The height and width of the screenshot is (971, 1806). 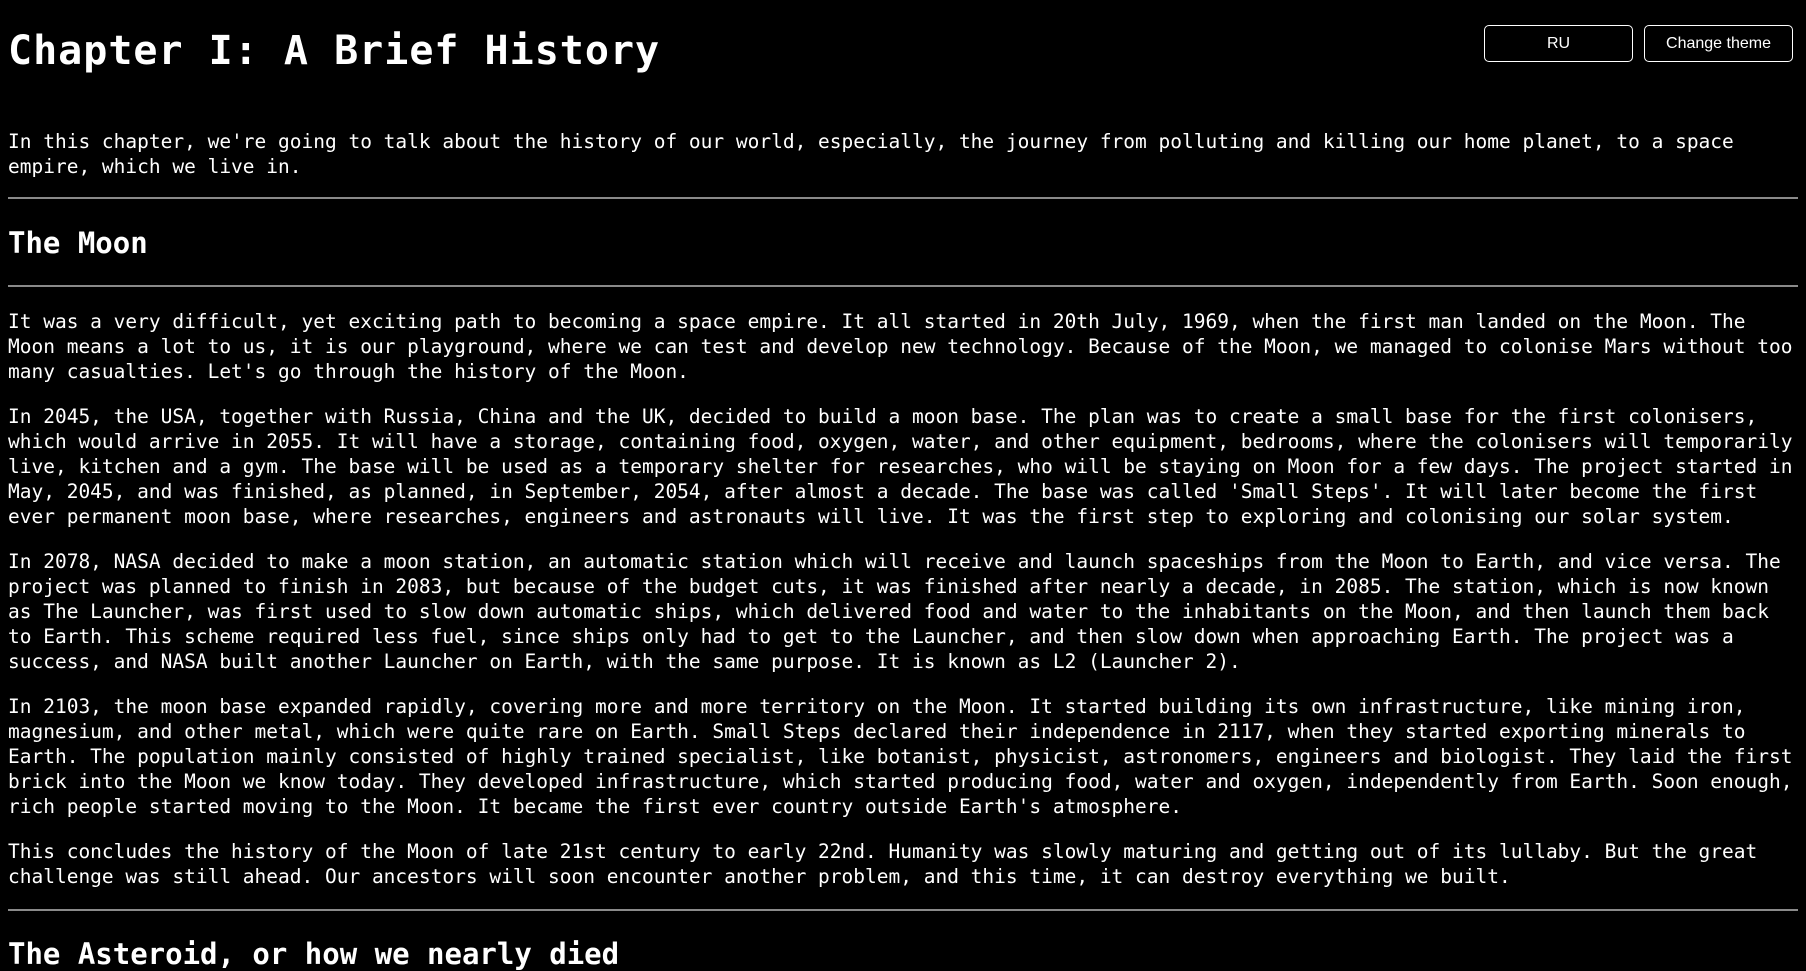 What do you see at coordinates (78, 243) in the screenshot?
I see `section-title-moon: The Moon` at bounding box center [78, 243].